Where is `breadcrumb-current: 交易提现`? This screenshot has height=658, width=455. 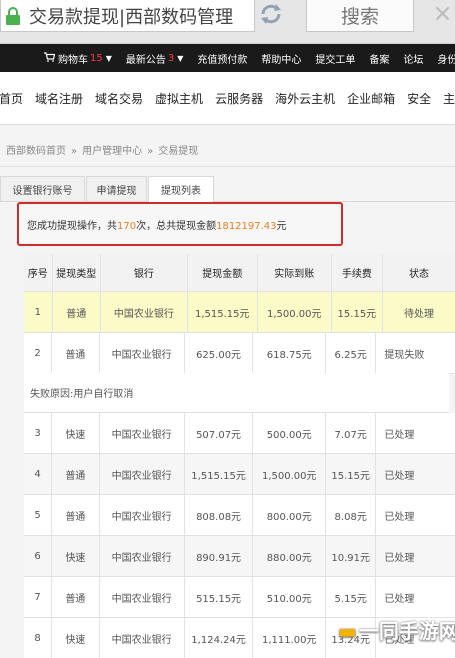 breadcrumb-current: 交易提现 is located at coordinates (178, 151).